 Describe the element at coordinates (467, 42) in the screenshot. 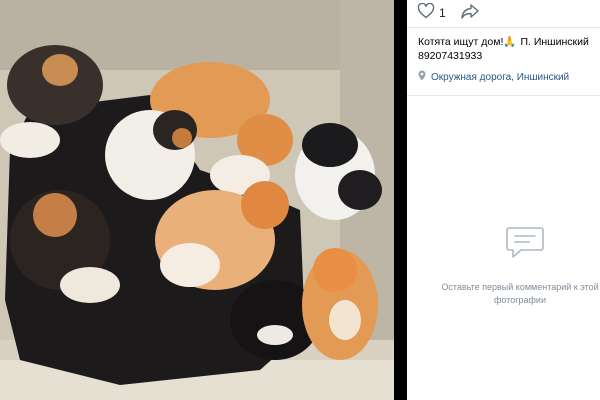

I see `post-title: Котята ищут дом!🙏` at that location.